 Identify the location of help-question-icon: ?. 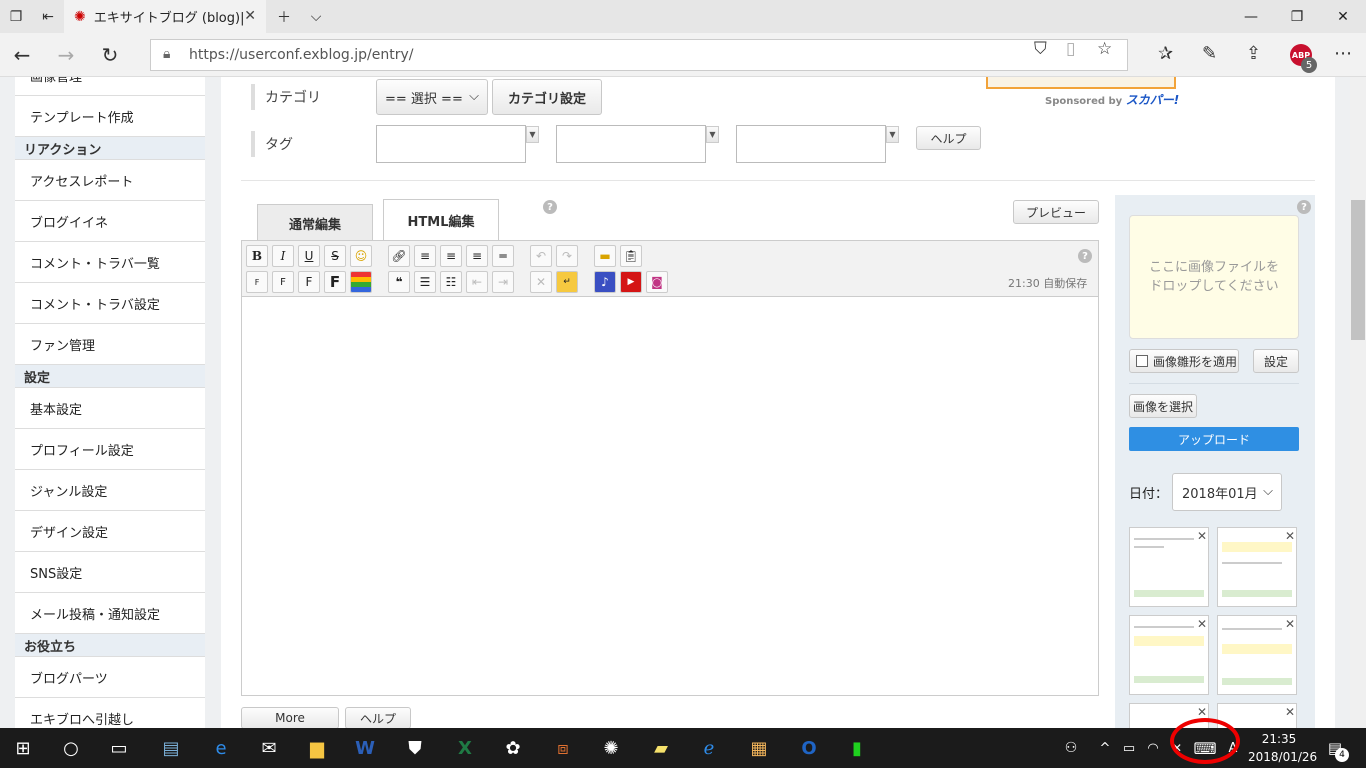
(550, 207).